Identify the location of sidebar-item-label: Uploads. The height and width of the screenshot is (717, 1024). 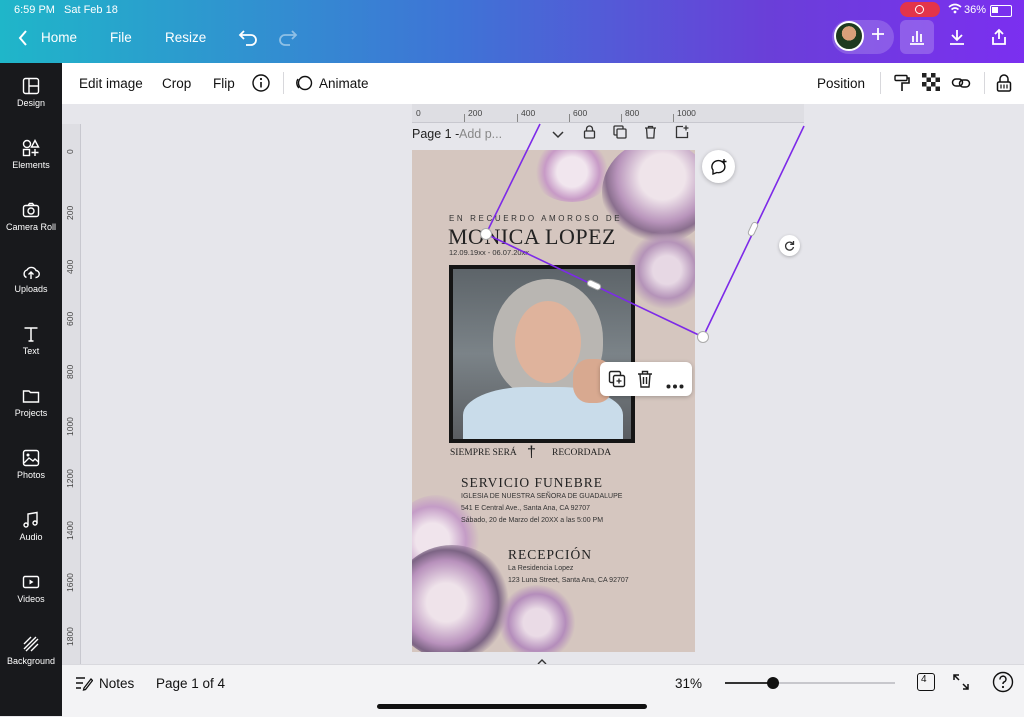
(31, 289).